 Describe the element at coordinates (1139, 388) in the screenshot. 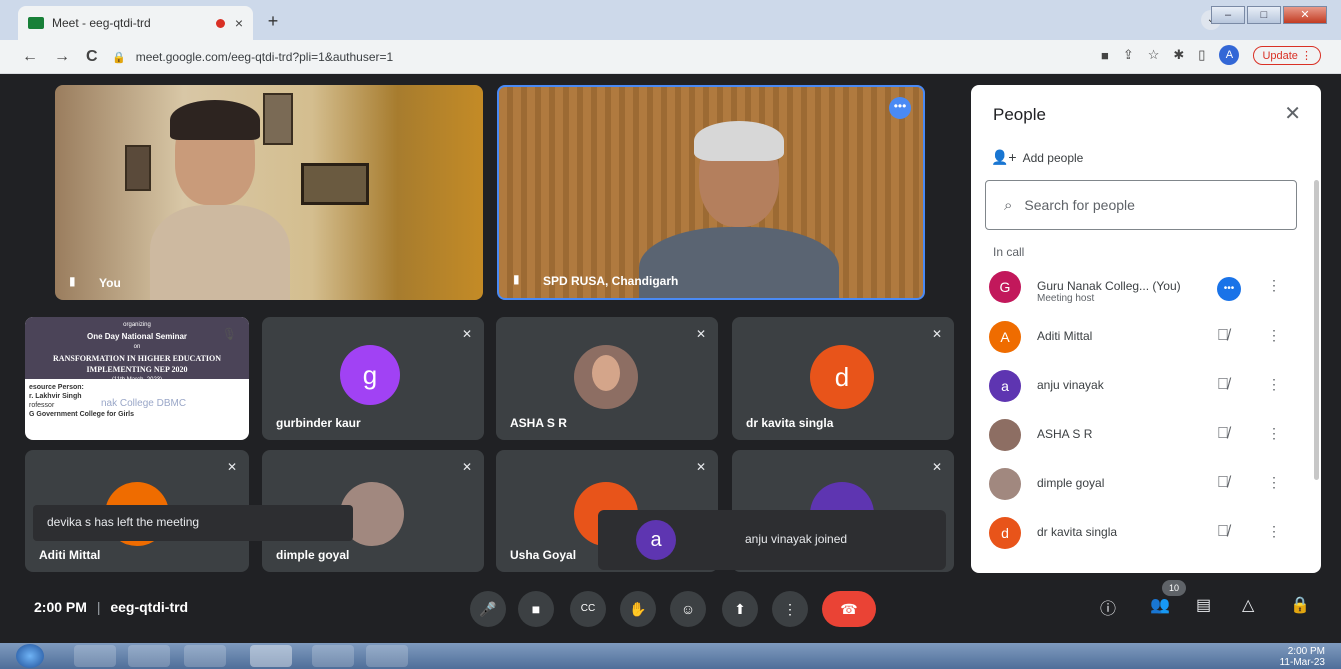

I see `participant-row: a anju vinayak 🎙̸ ⋮` at that location.